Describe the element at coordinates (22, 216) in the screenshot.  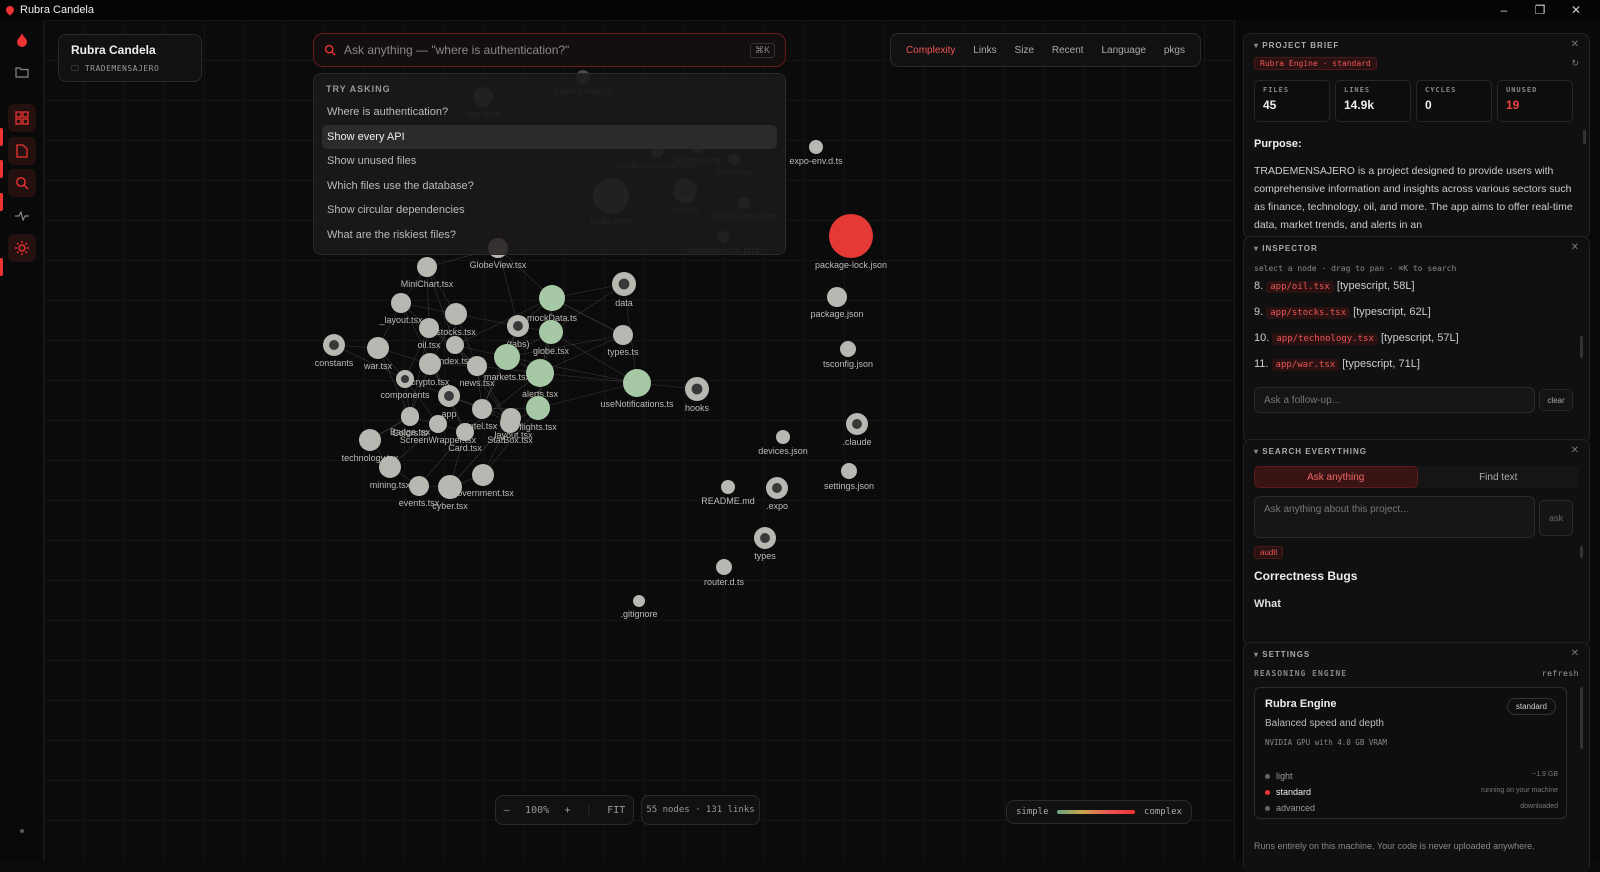
I see `pulse-icon` at that location.